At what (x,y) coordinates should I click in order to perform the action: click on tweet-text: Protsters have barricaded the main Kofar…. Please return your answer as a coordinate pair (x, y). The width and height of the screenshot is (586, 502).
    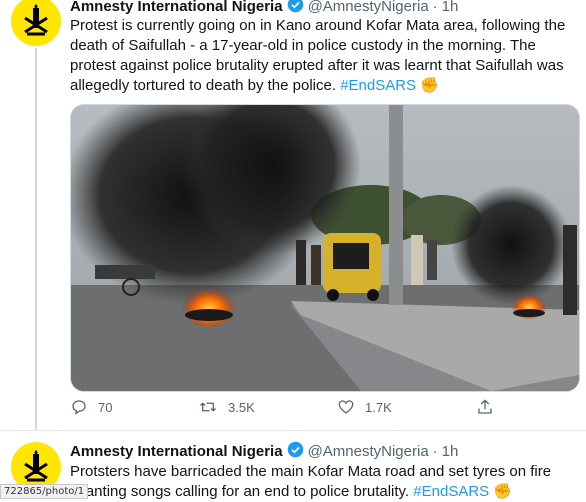
    Looking at the image, I should click on (320, 482).